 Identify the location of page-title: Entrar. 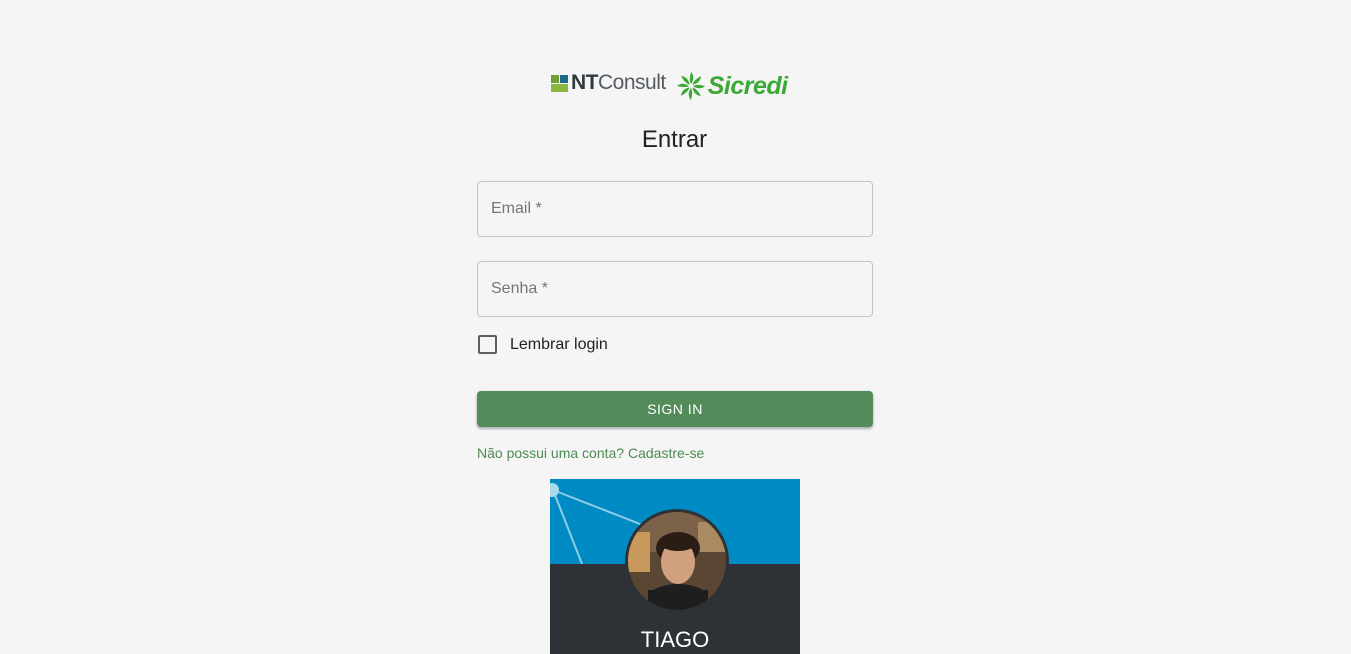
(674, 139).